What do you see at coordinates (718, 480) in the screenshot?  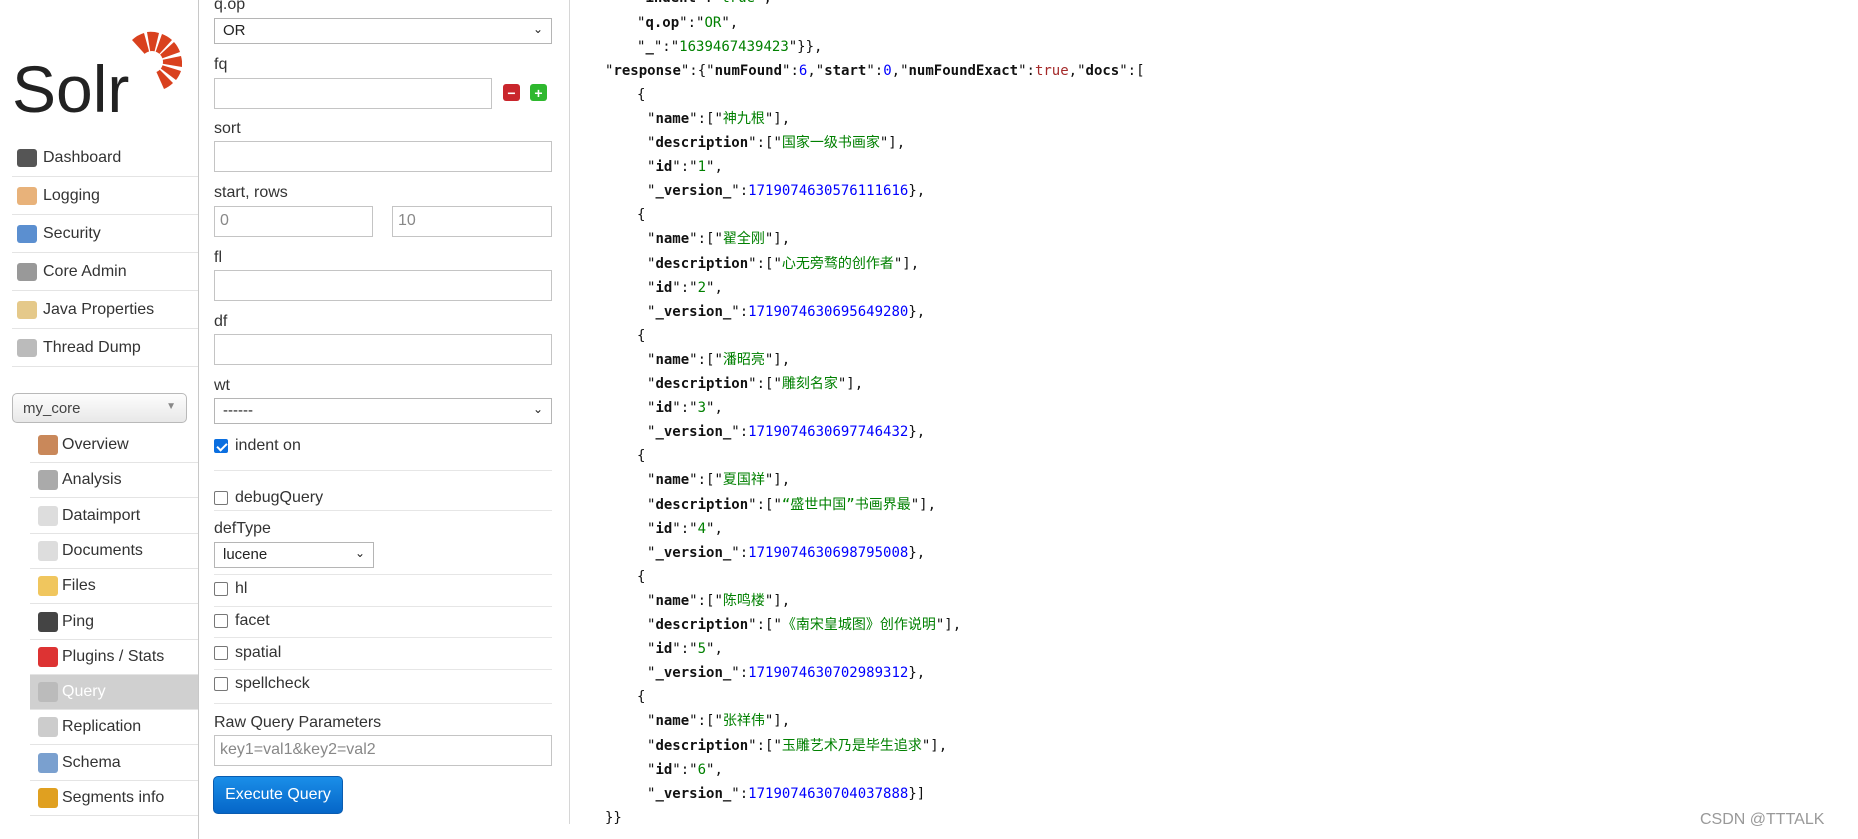 I see `json-line: "name":["夏国祥"],` at bounding box center [718, 480].